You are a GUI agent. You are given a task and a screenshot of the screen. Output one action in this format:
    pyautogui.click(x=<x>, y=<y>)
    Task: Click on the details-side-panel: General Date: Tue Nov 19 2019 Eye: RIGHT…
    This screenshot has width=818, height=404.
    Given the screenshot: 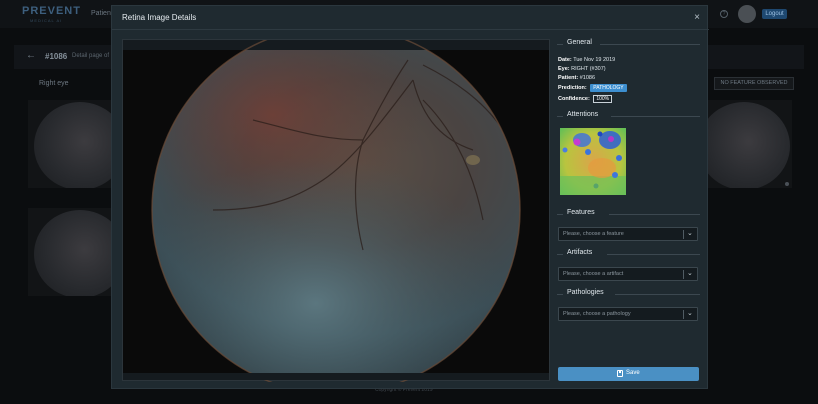 What is the action you would take?
    pyautogui.click(x=628, y=211)
    